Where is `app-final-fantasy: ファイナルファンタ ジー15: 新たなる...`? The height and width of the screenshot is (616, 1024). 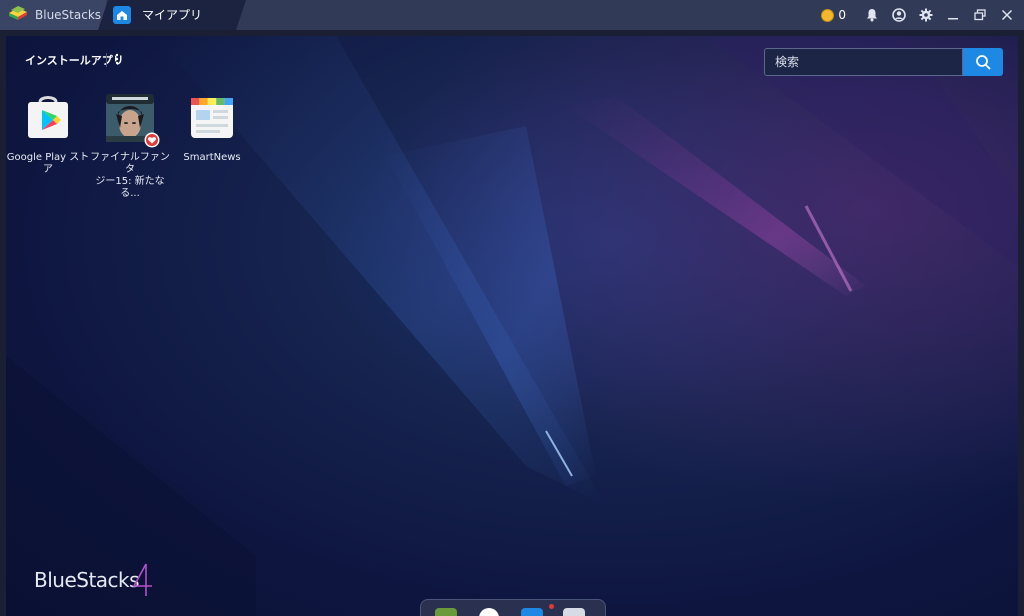 app-final-fantasy: ファイナルファンタ ジー15: 新たなる... is located at coordinates (130, 147).